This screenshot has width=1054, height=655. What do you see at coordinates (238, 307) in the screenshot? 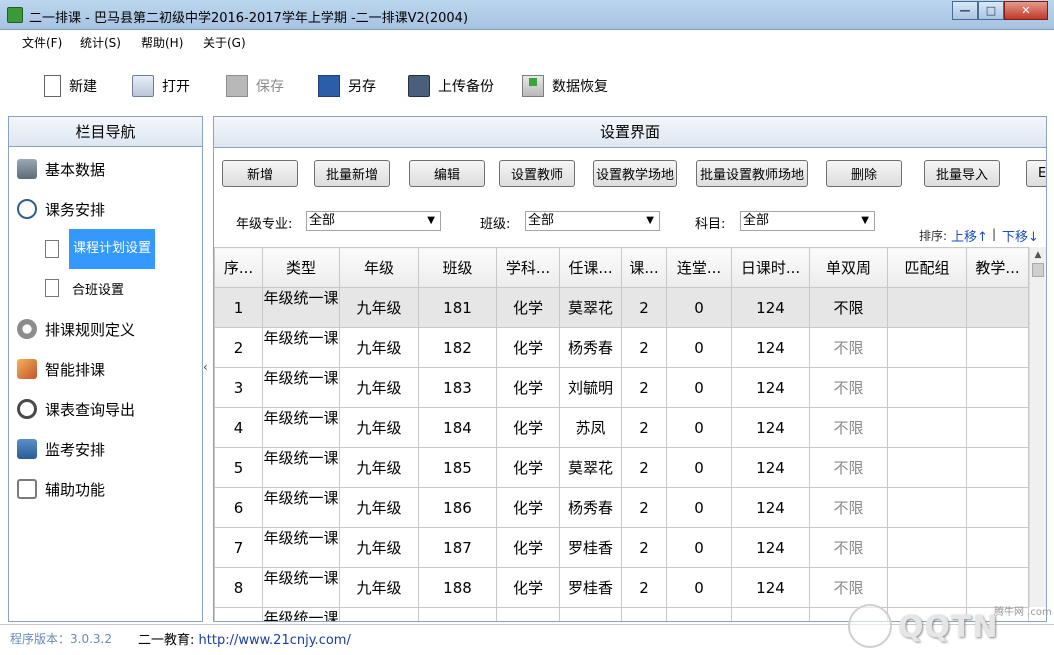
I see `cell-no: 1` at bounding box center [238, 307].